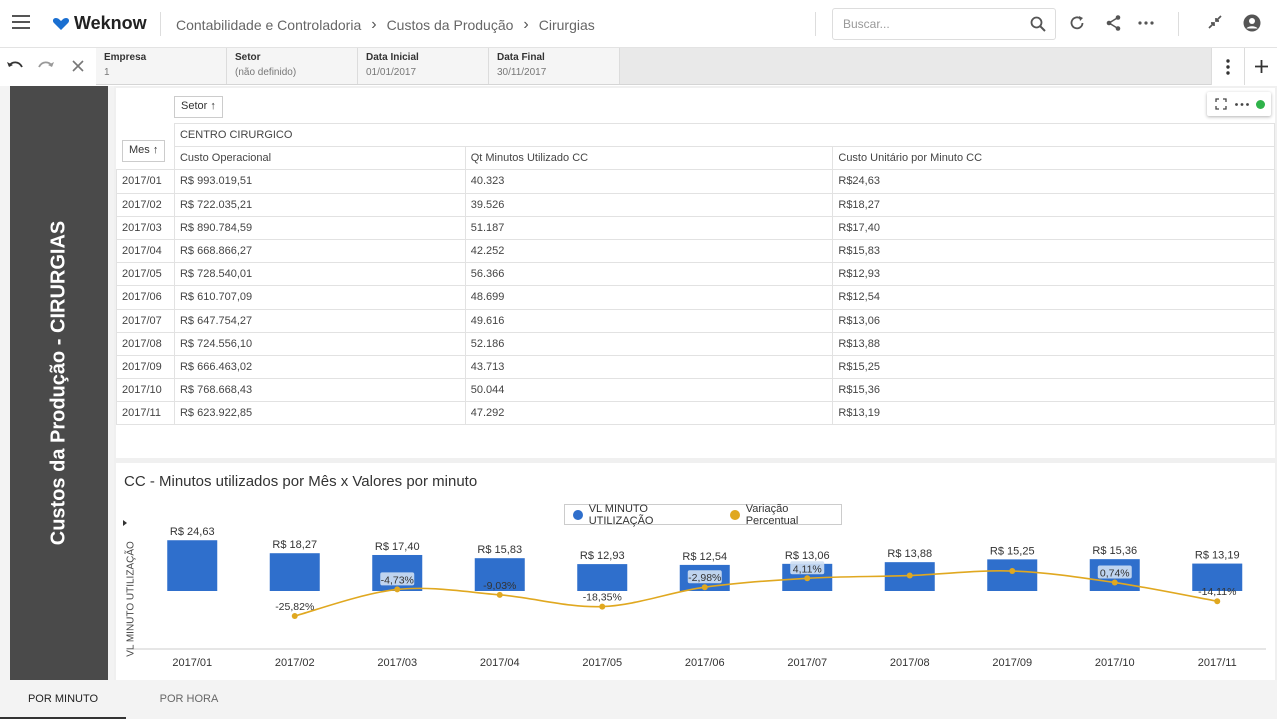 This screenshot has width=1277, height=719. Describe the element at coordinates (15, 66) in the screenshot. I see `undo-icon` at that location.